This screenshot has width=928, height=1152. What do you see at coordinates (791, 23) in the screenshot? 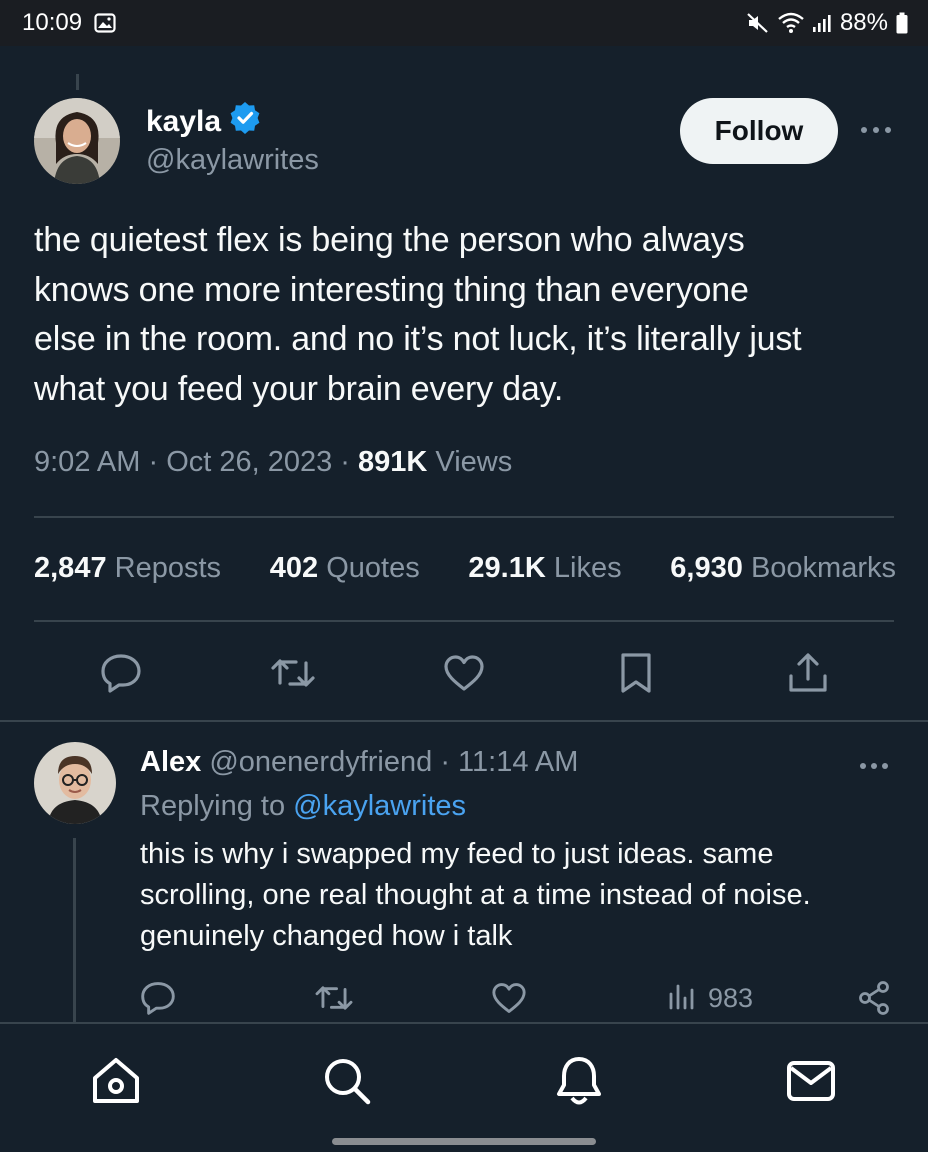
I see `wifi-icon` at bounding box center [791, 23].